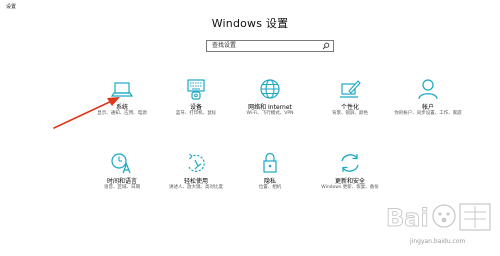 The image size is (500, 256). Describe the element at coordinates (270, 113) in the screenshot. I see `category-desc: Wi-Fi、飞行模式、VPN` at that location.